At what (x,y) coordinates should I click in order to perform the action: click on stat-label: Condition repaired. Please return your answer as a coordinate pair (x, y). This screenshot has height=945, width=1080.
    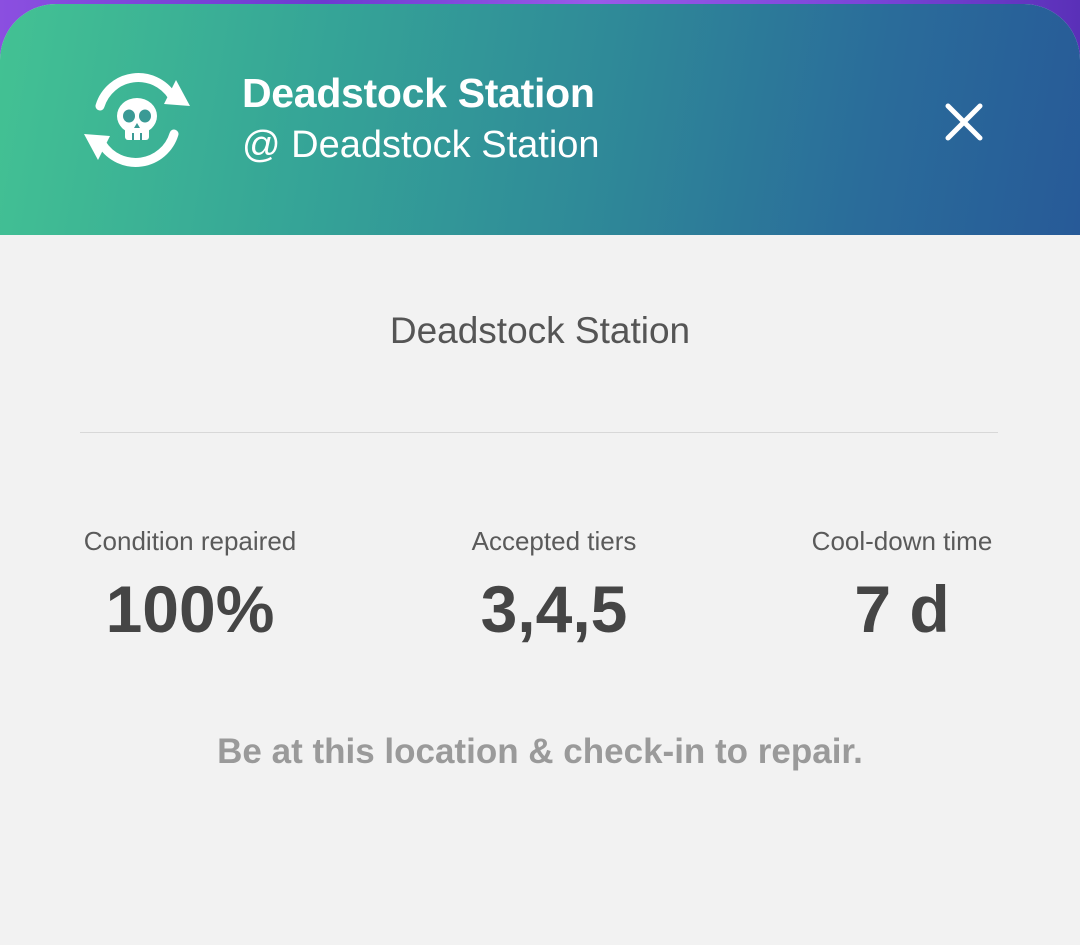
    Looking at the image, I should click on (190, 541).